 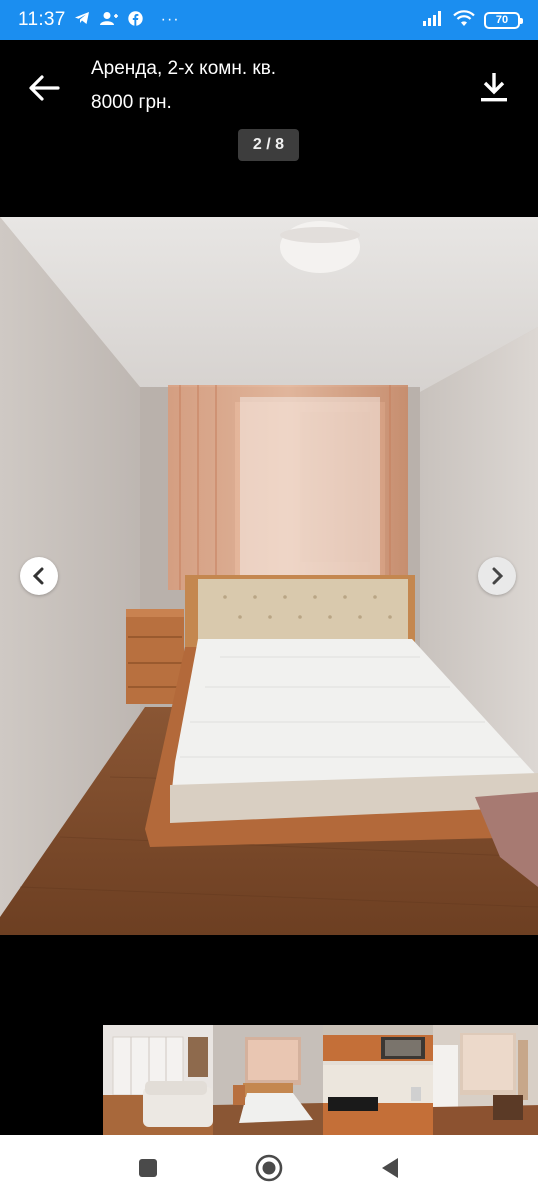 I want to click on thumbnail-strip, so click(x=320, y=1080).